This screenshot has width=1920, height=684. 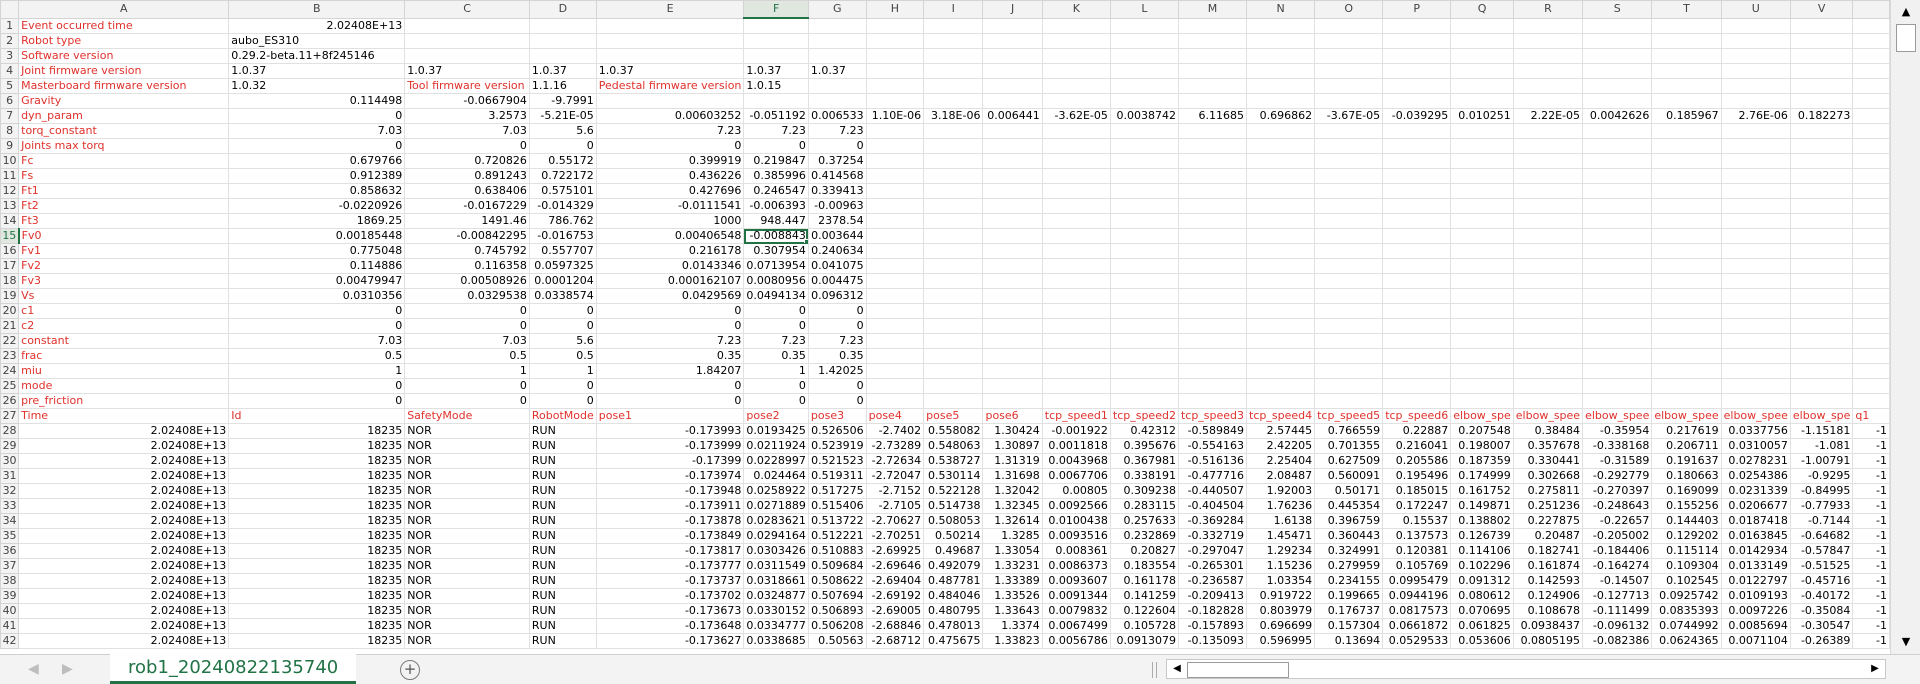 What do you see at coordinates (124, 25) in the screenshot?
I see `cell-a1: Event occurred time` at bounding box center [124, 25].